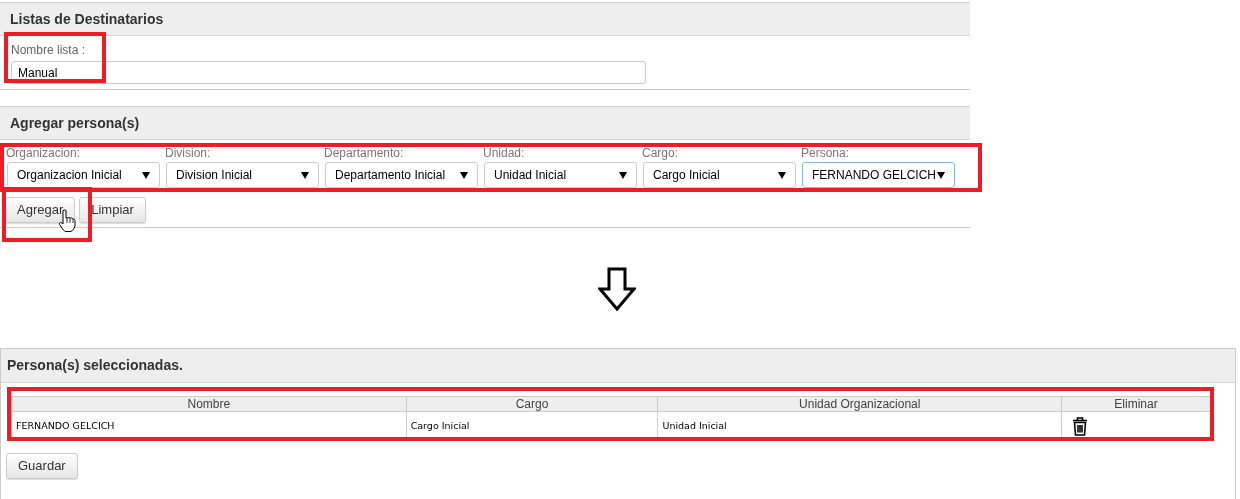 This screenshot has width=1240, height=499. Describe the element at coordinates (617, 289) in the screenshot. I see `down-arrow-icon` at that location.